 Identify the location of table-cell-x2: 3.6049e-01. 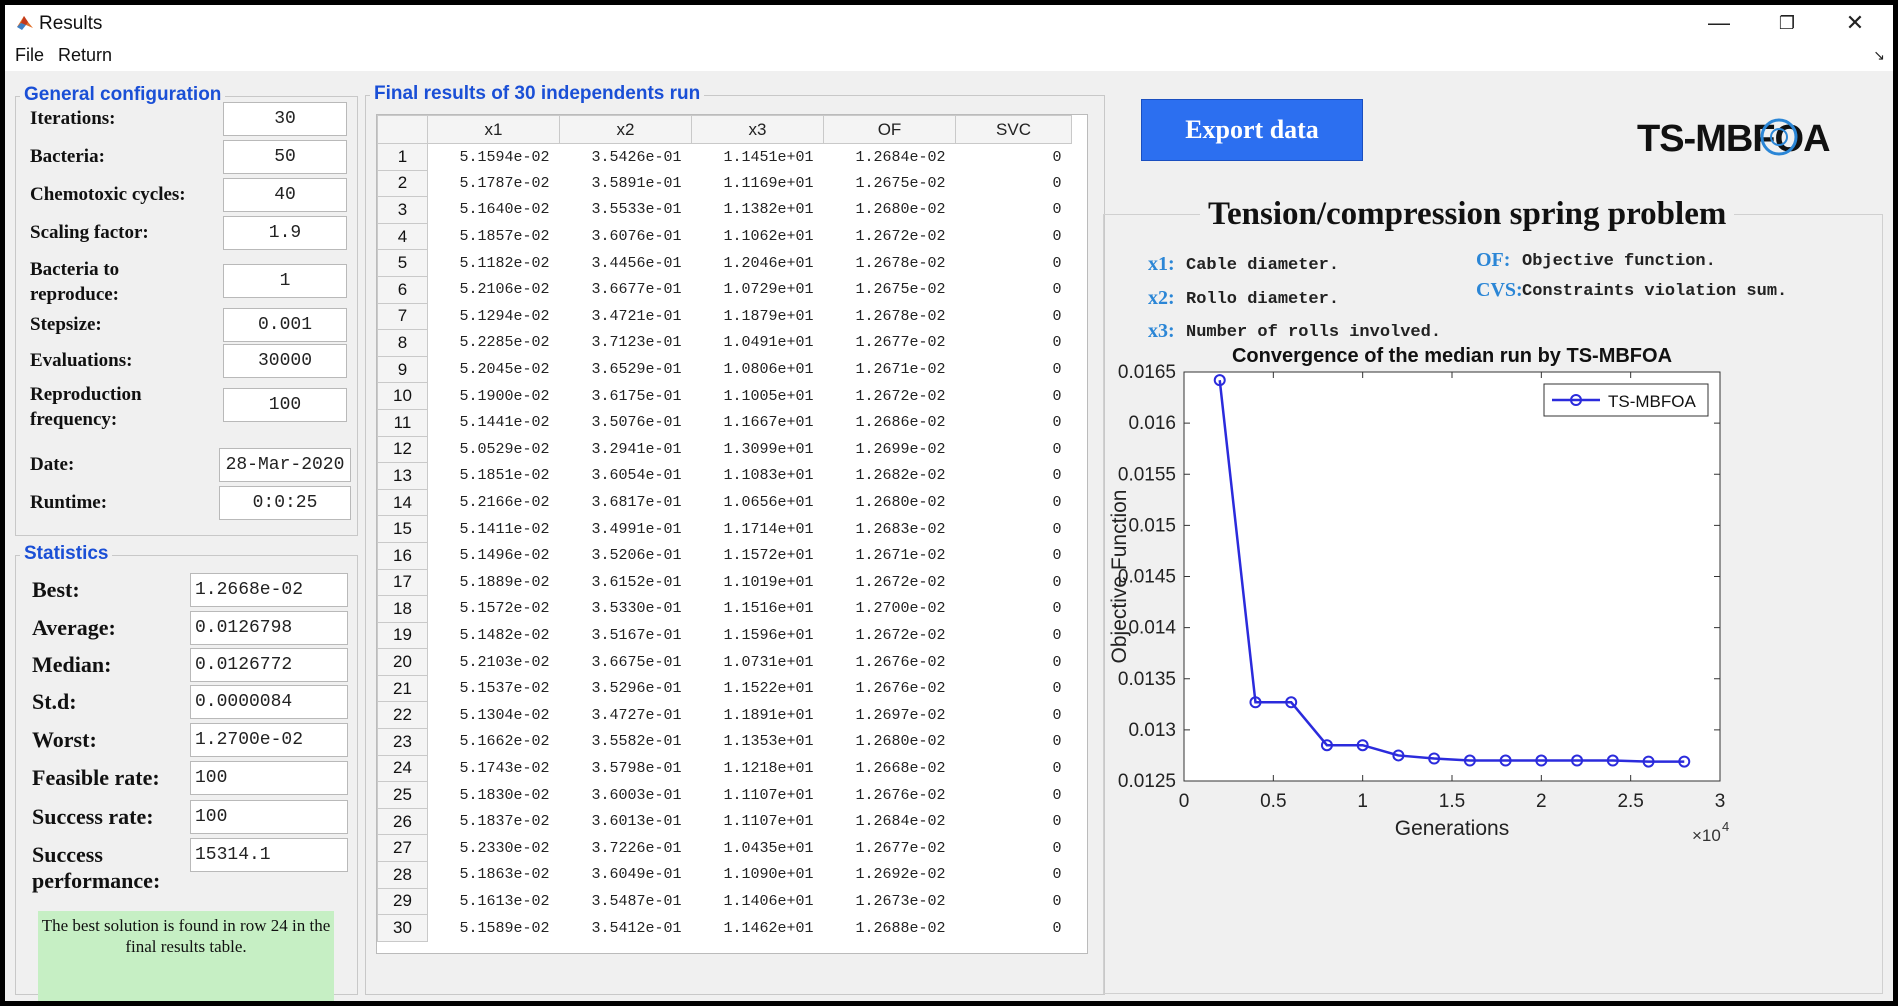
(626, 875).